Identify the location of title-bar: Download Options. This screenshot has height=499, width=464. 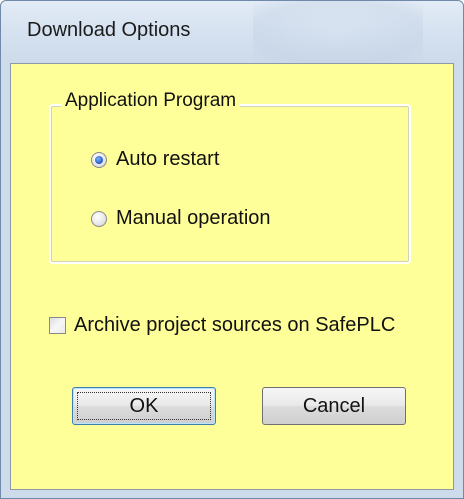
(232, 32).